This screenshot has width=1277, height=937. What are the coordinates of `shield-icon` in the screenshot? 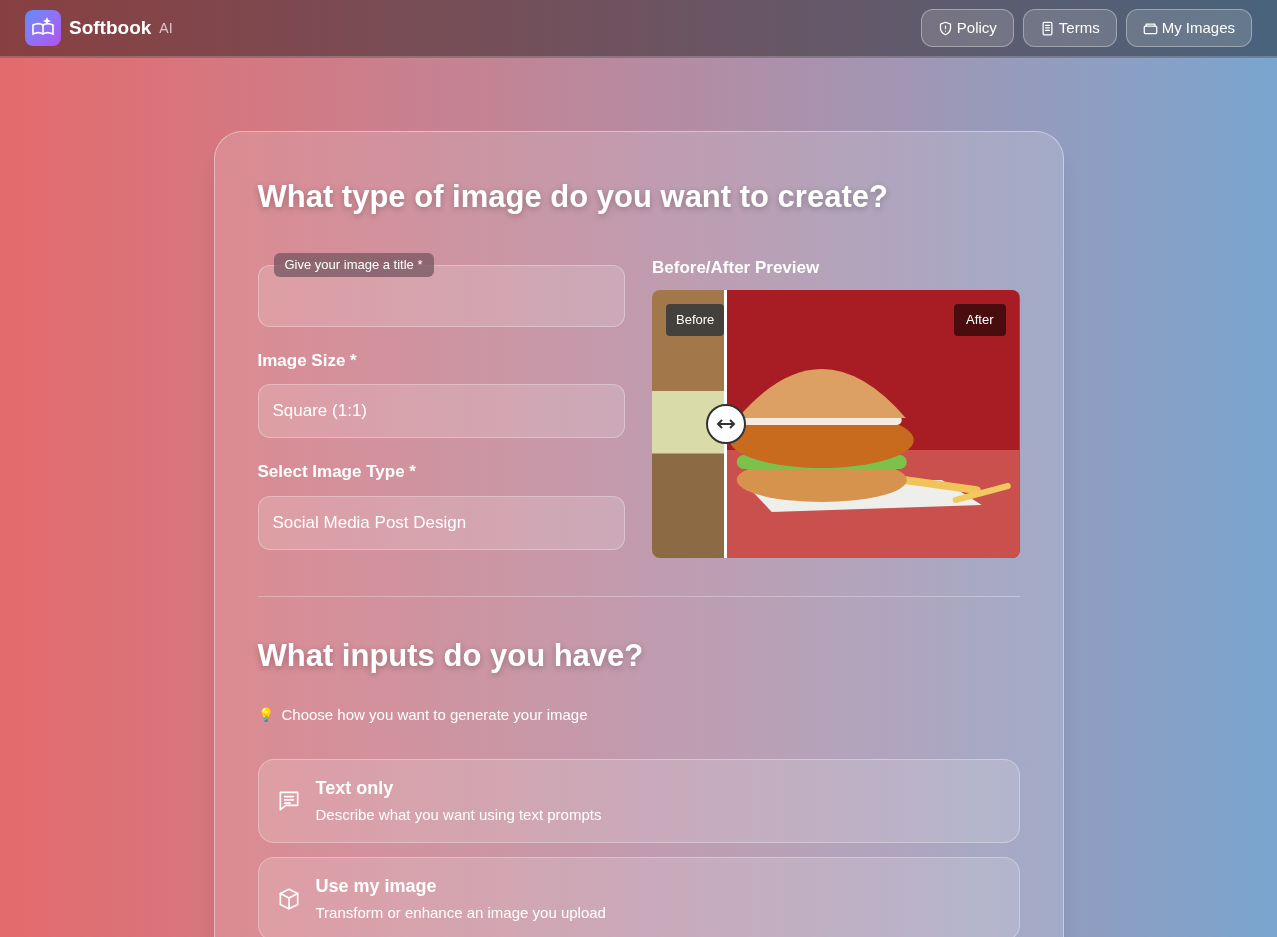 It's located at (945, 28).